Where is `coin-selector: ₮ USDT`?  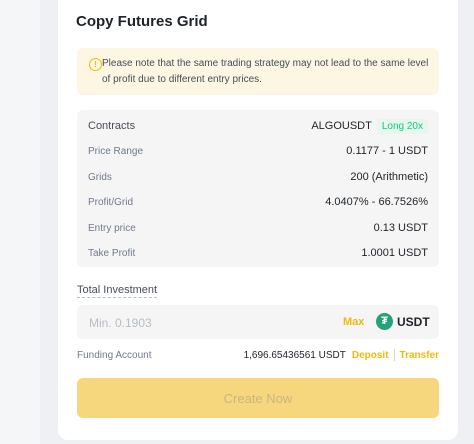 coin-selector: ₮ USDT is located at coordinates (403, 321).